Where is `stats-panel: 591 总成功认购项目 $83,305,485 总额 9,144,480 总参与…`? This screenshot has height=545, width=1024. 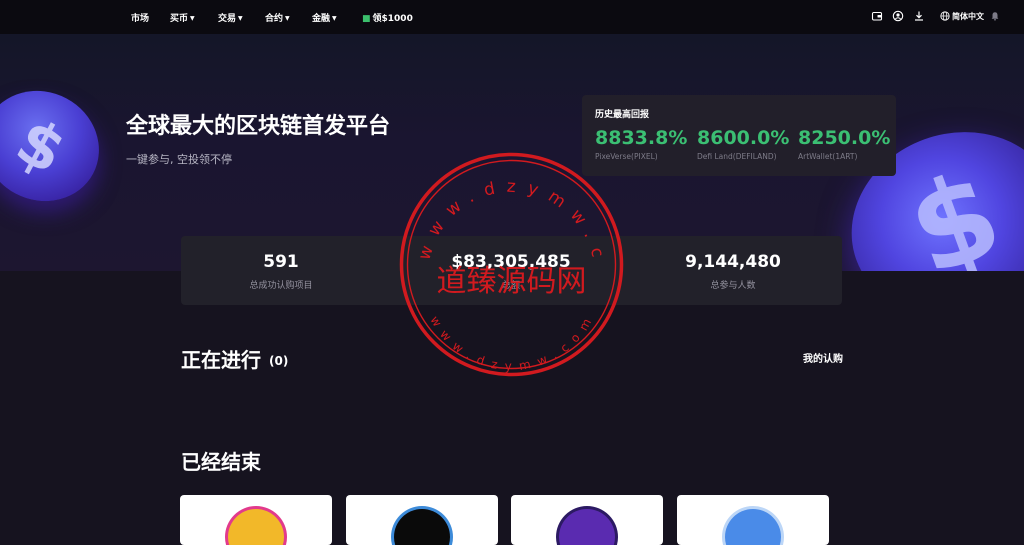 stats-panel: 591 总成功认购项目 $83,305,485 总额 9,144,480 总参与… is located at coordinates (511, 270).